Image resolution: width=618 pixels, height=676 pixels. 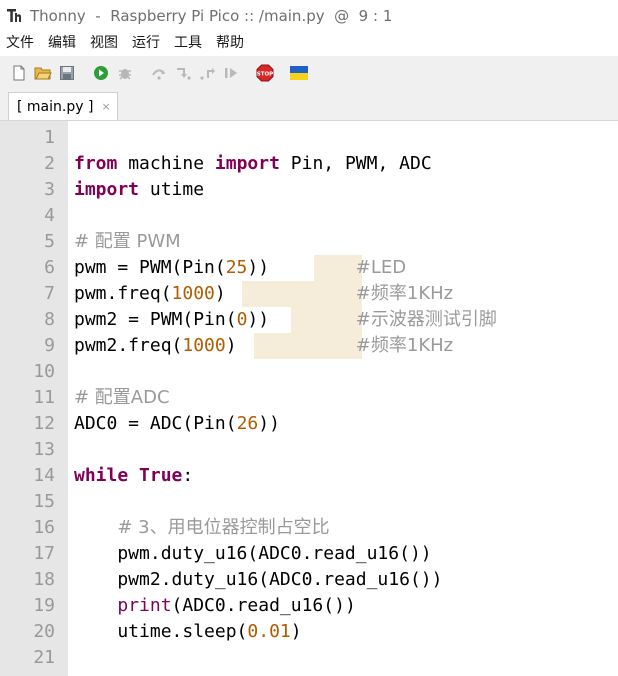 I want to click on line-number: 11, so click(x=44, y=397).